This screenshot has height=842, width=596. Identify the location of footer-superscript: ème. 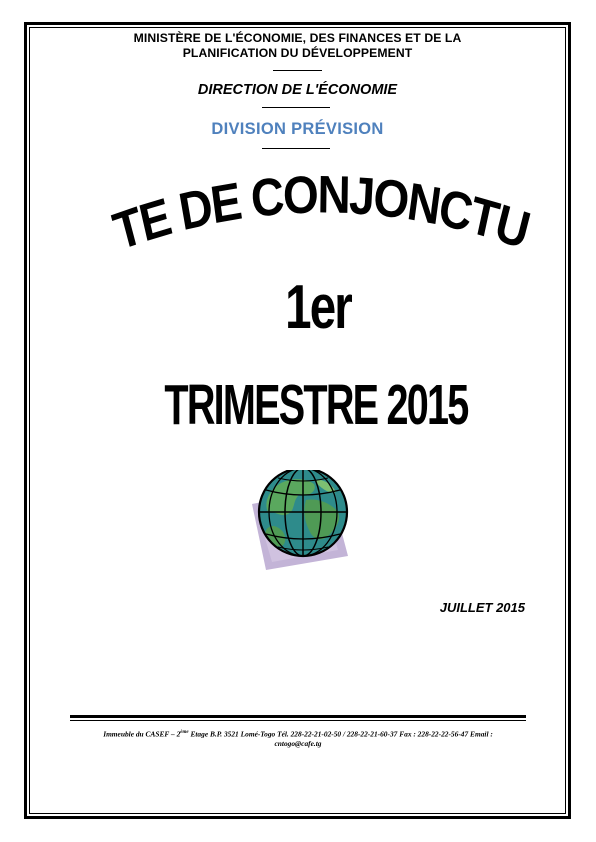
(184, 732).